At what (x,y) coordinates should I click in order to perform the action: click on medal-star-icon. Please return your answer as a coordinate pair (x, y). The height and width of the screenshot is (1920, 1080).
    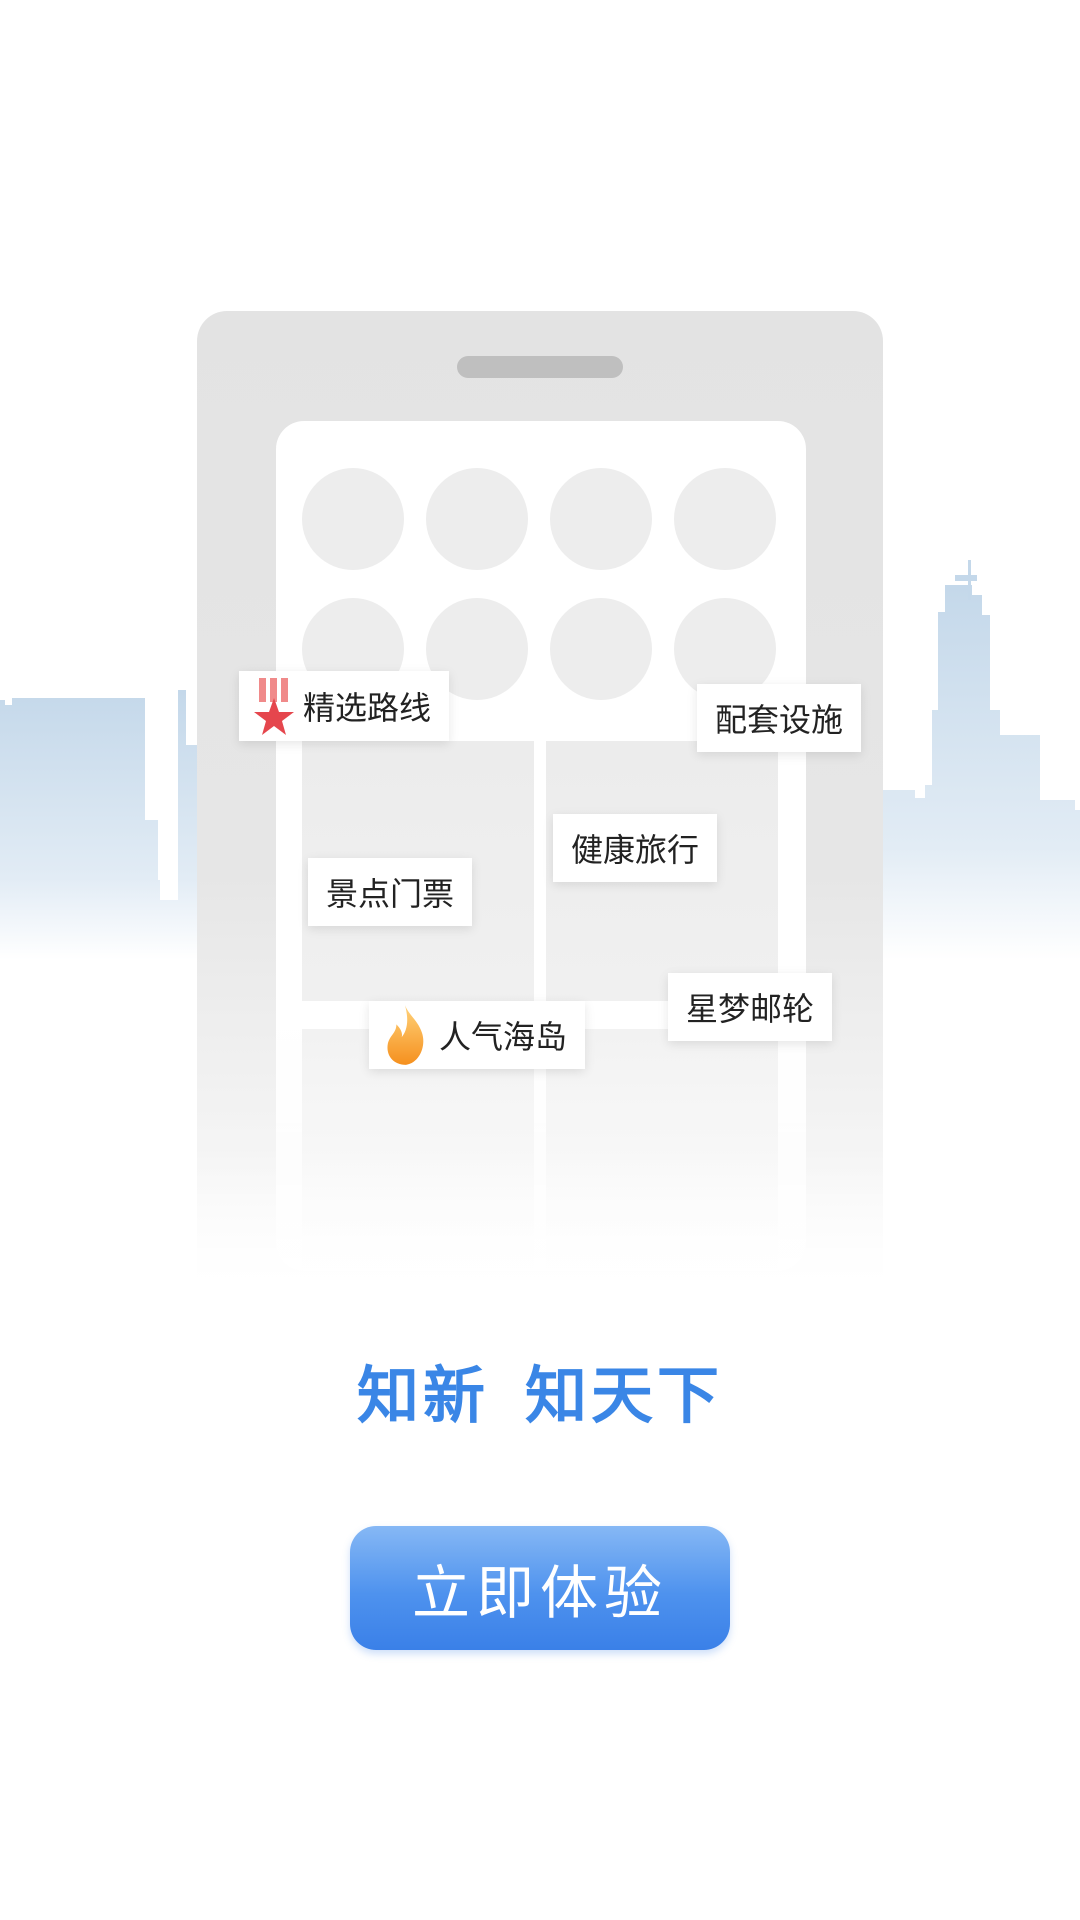
    Looking at the image, I should click on (274, 706).